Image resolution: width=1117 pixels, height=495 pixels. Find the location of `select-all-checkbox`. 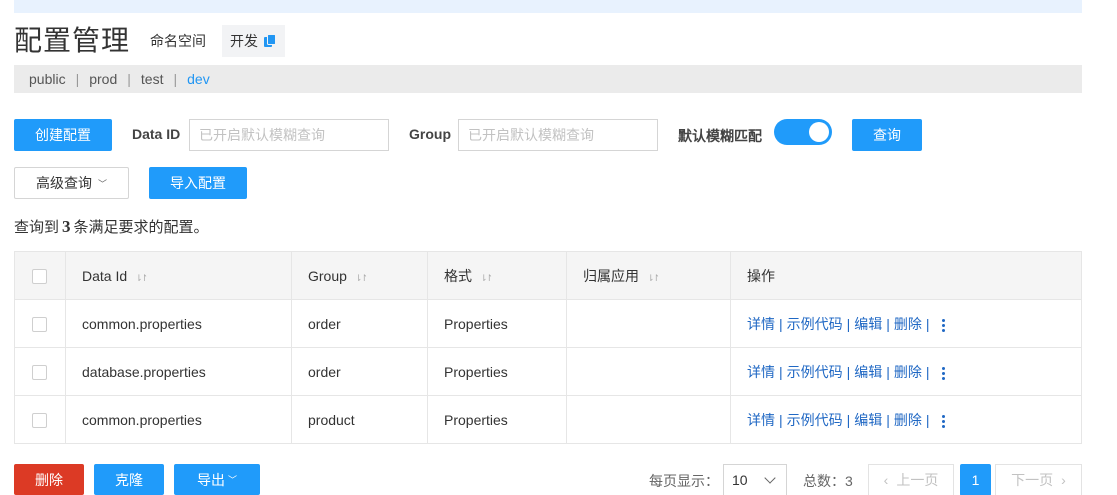

select-all-checkbox is located at coordinates (39, 276).